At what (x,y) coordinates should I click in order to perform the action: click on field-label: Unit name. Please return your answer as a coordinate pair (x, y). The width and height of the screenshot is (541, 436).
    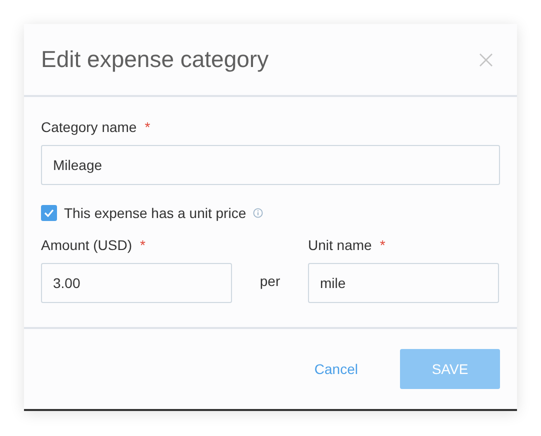
    Looking at the image, I should click on (340, 245).